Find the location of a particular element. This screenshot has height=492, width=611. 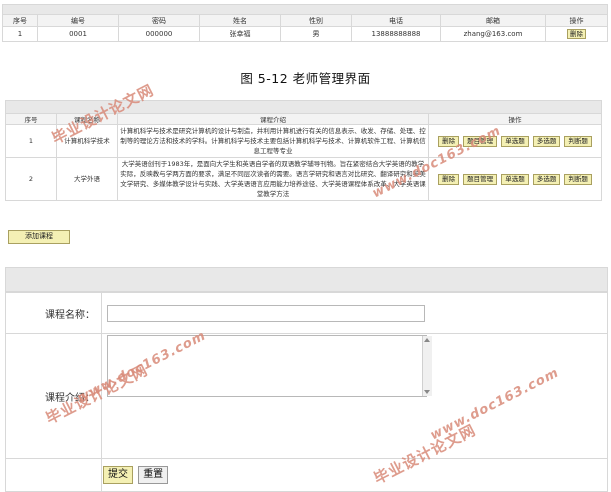

form-header-bar is located at coordinates (306, 279).